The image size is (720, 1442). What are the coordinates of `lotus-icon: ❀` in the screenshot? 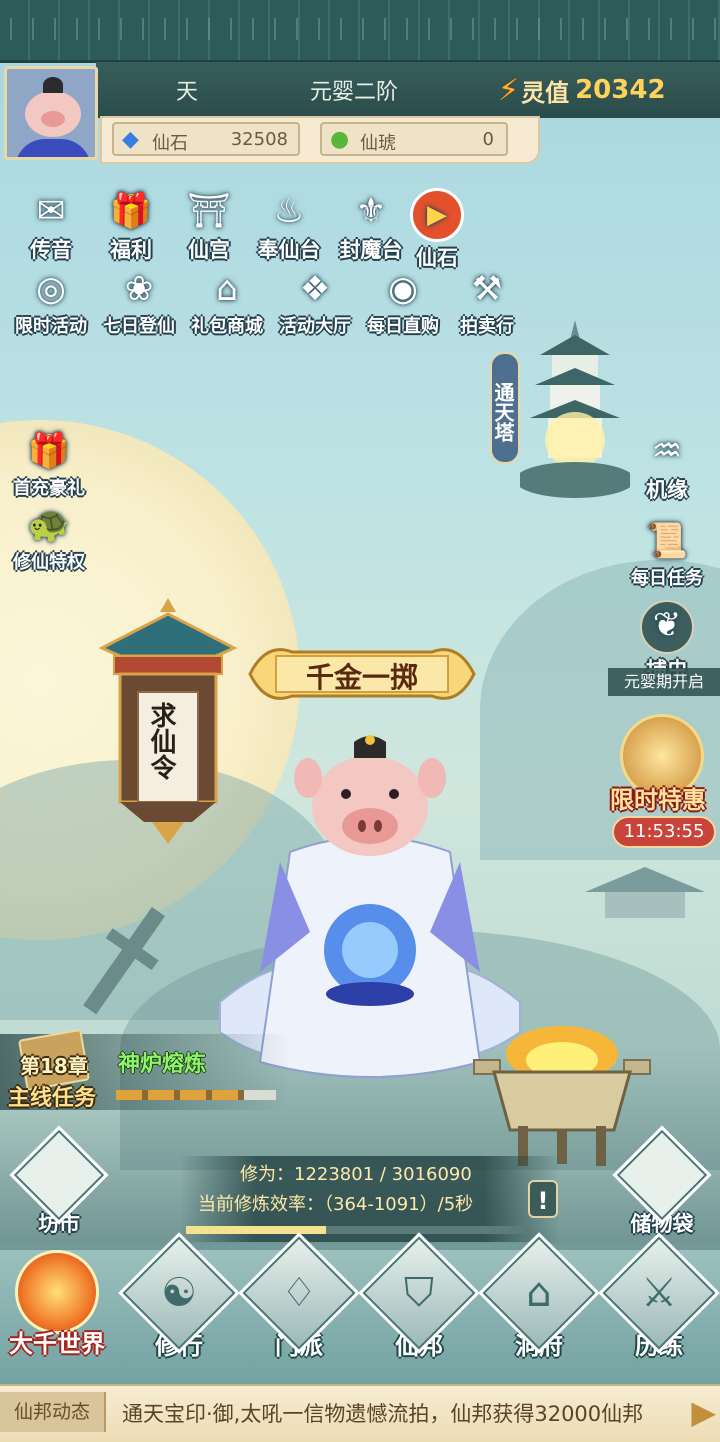 It's located at (139, 289).